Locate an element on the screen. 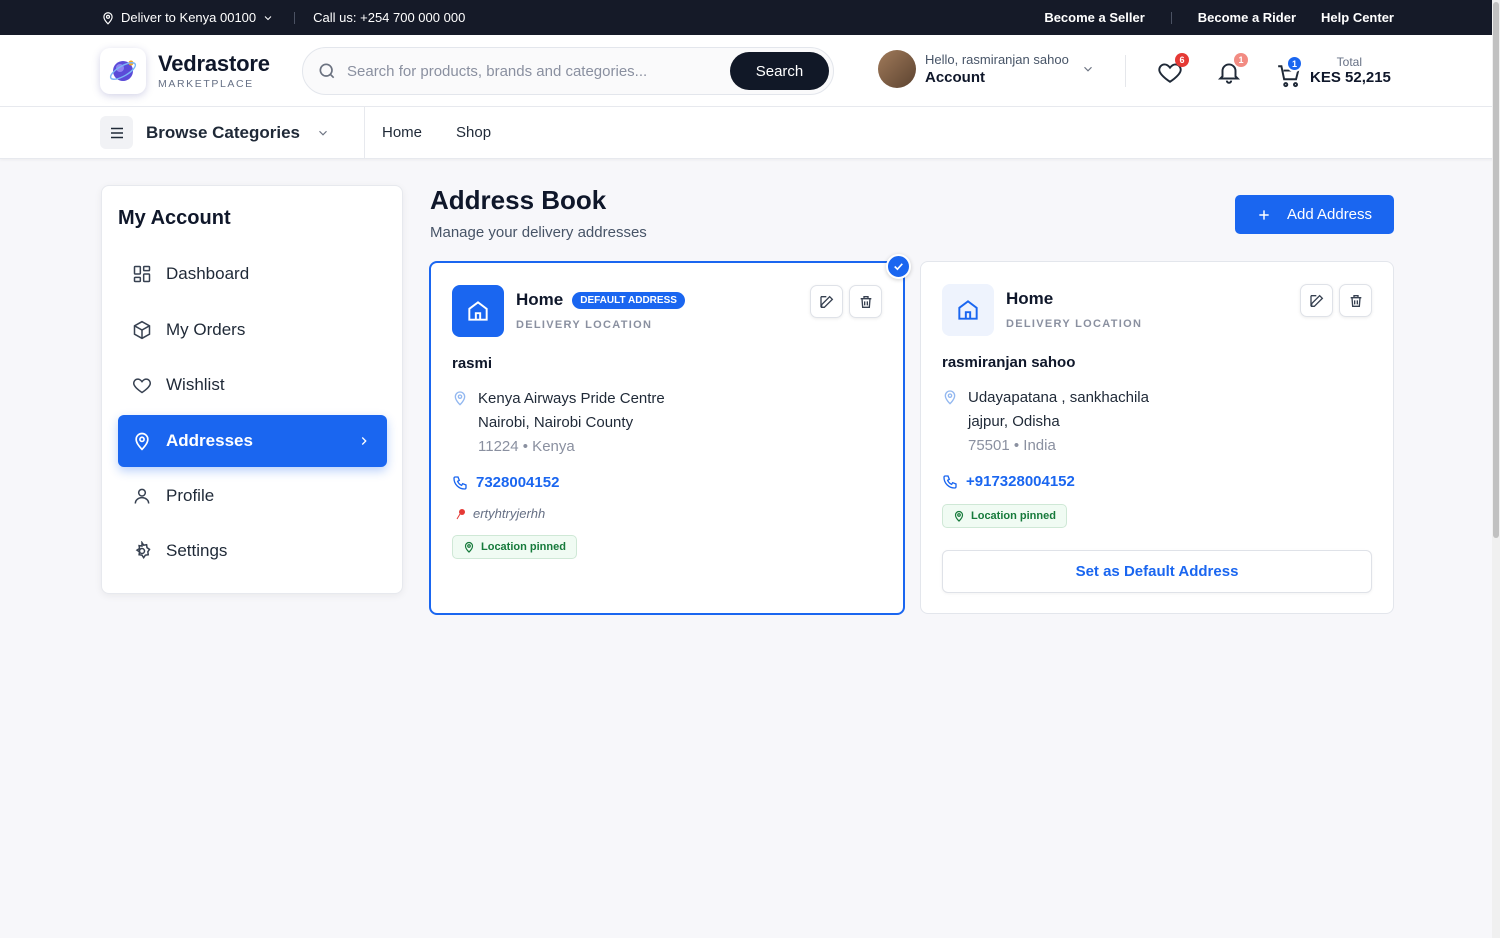  become-seller-link: Become a Seller is located at coordinates (1094, 17).